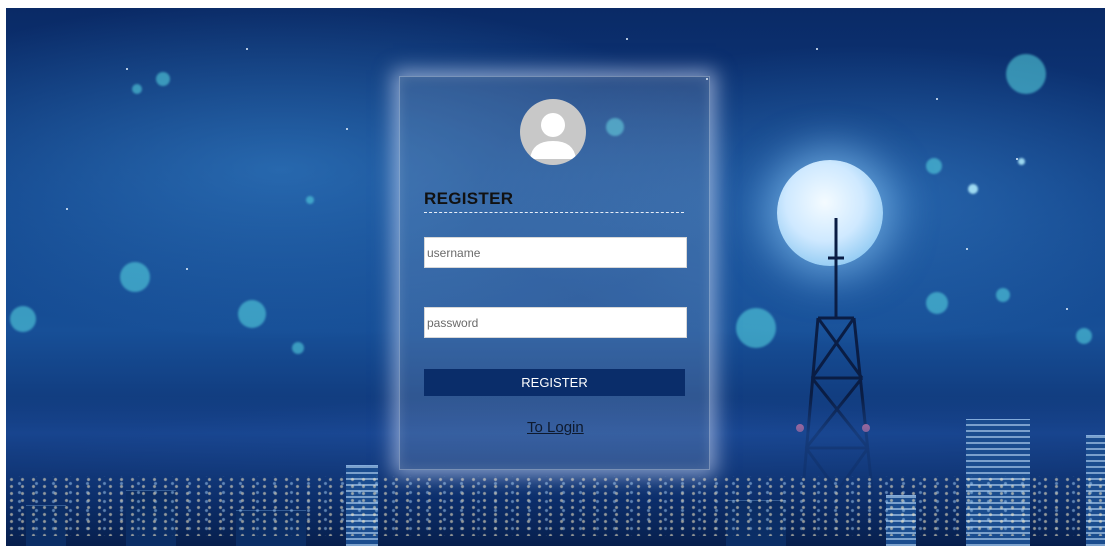  I want to click on form-title: REGISTER, so click(554, 201).